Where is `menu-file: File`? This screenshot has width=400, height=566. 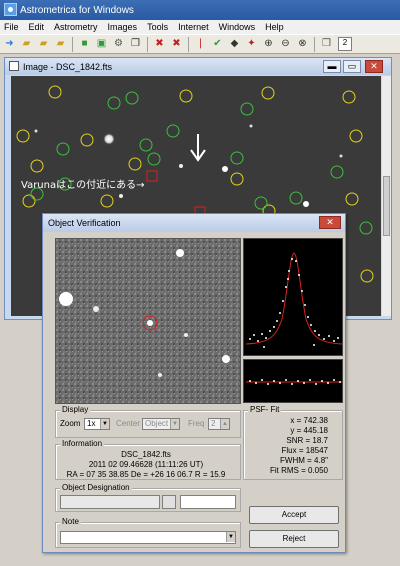
menu-file: File is located at coordinates (11, 27).